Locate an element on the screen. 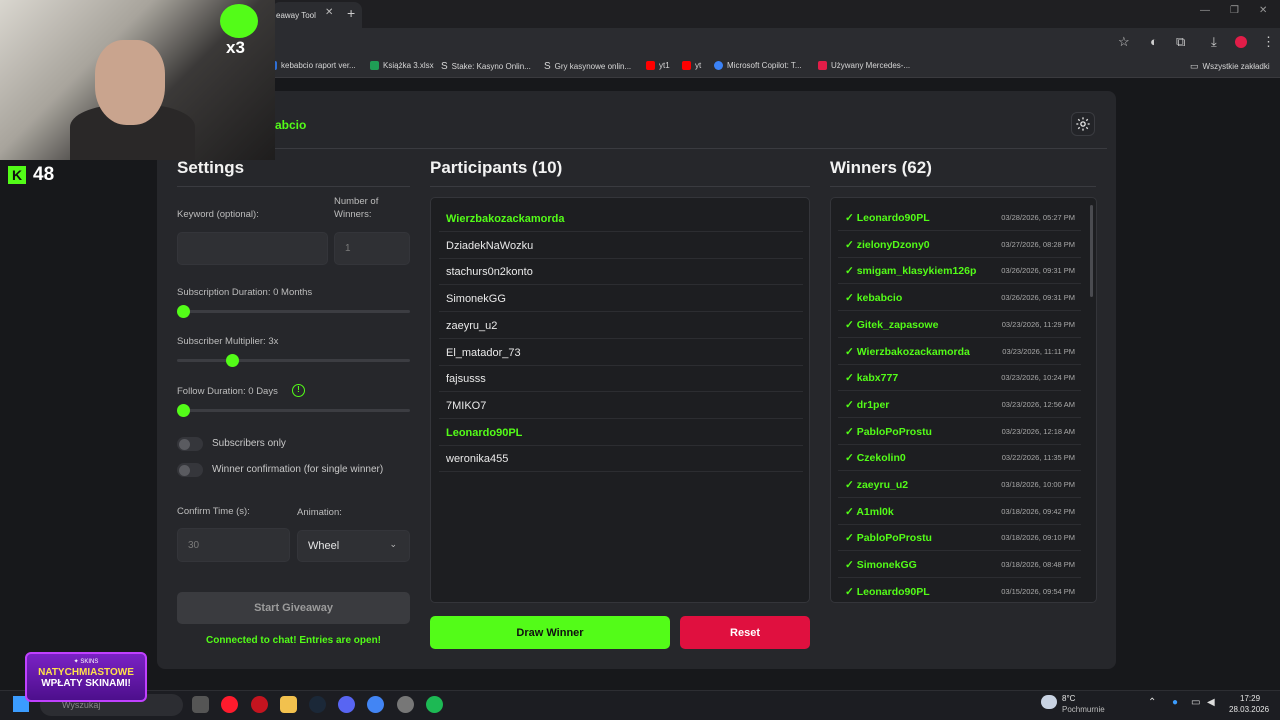  subscriber-multiplier-track is located at coordinates (293, 360).